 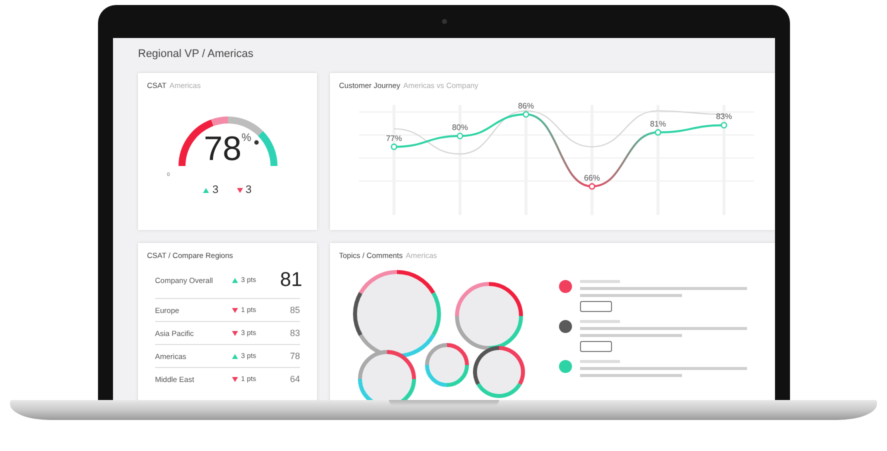 What do you see at coordinates (290, 280) in the screenshot?
I see `region-score: 81` at bounding box center [290, 280].